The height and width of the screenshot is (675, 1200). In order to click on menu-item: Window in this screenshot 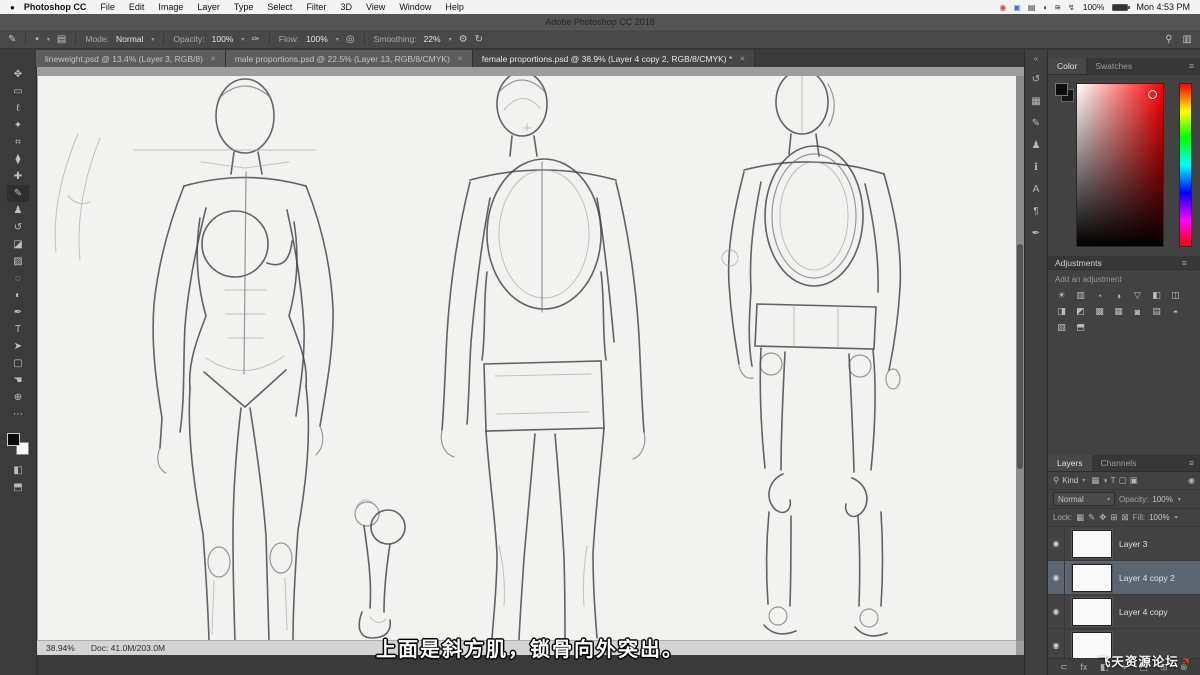, I will do `click(415, 7)`.